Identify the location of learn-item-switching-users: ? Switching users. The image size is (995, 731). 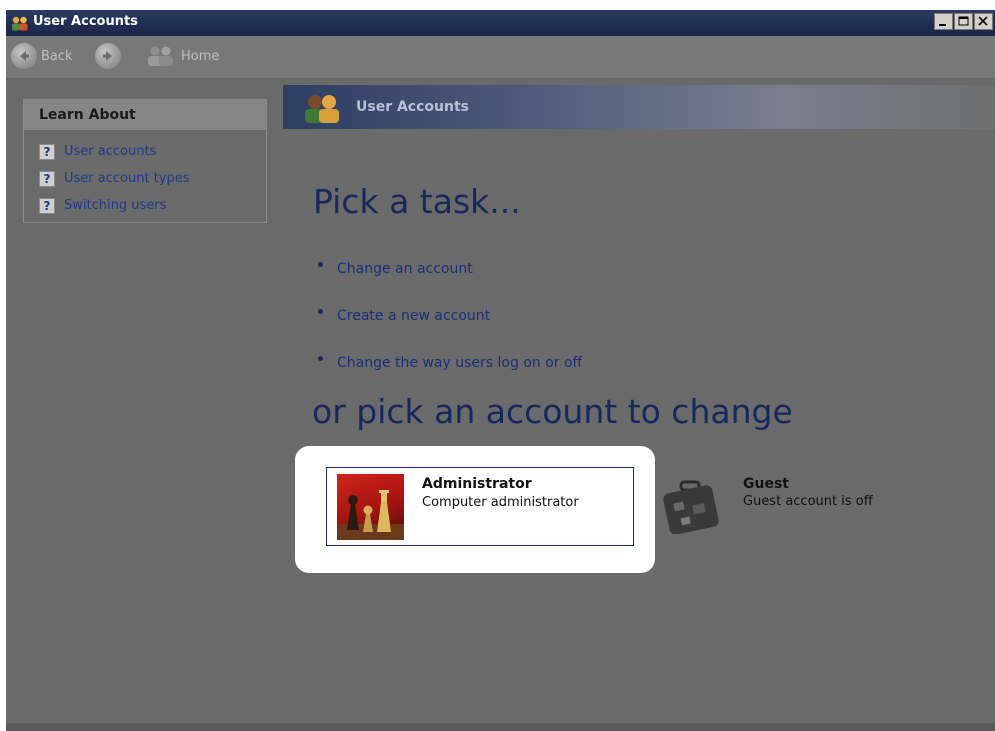
(152, 205).